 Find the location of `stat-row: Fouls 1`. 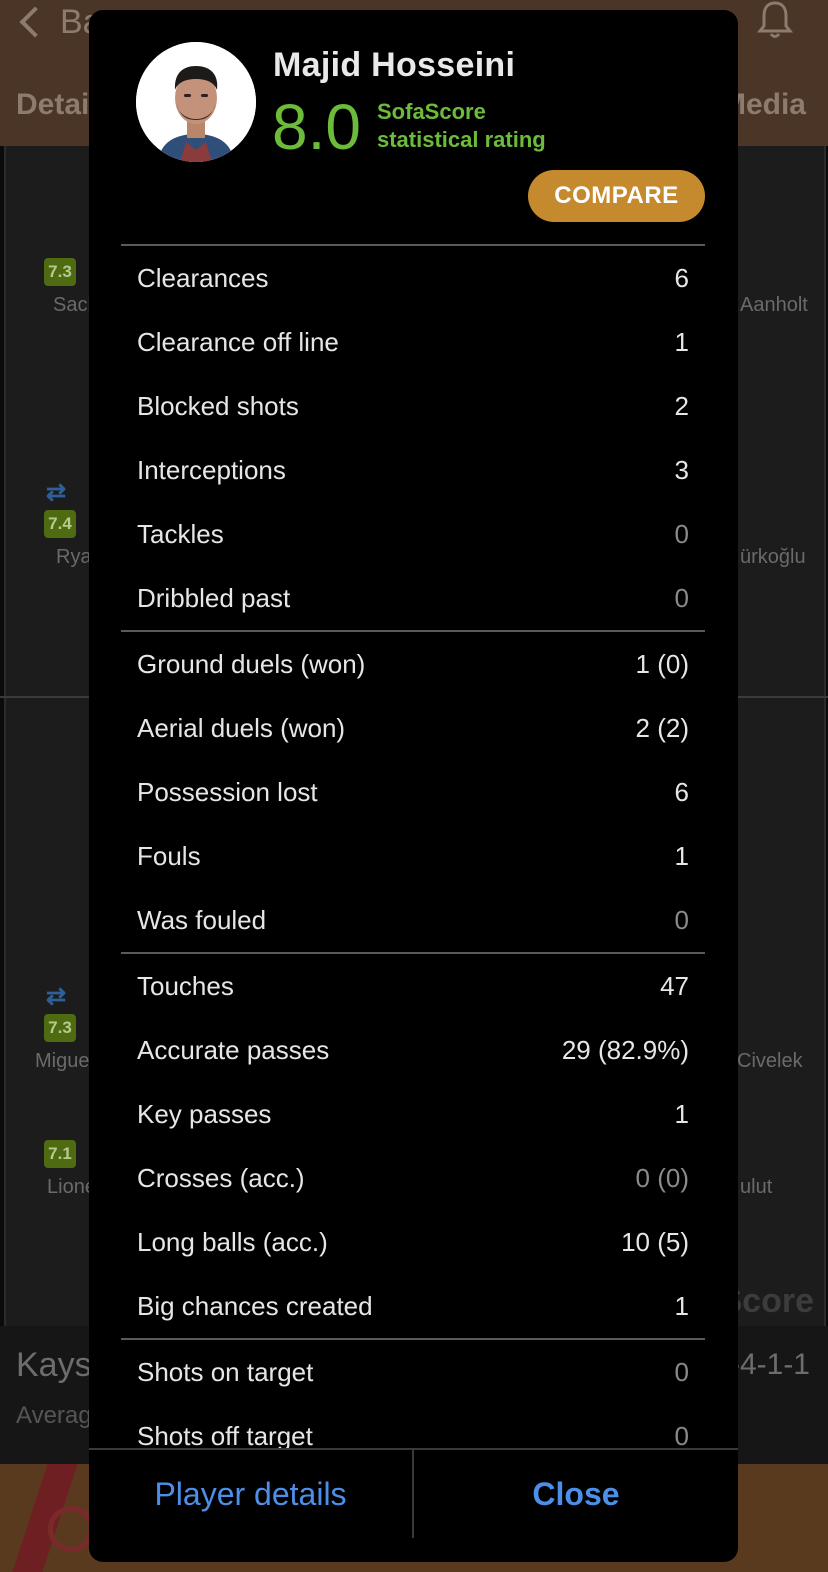

stat-row: Fouls 1 is located at coordinates (413, 856).